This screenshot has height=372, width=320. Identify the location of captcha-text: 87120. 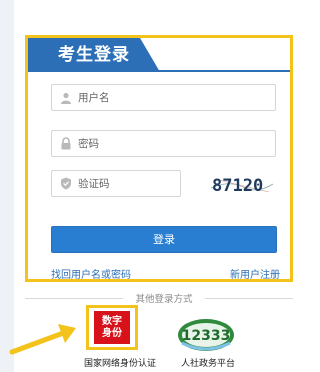
(237, 186).